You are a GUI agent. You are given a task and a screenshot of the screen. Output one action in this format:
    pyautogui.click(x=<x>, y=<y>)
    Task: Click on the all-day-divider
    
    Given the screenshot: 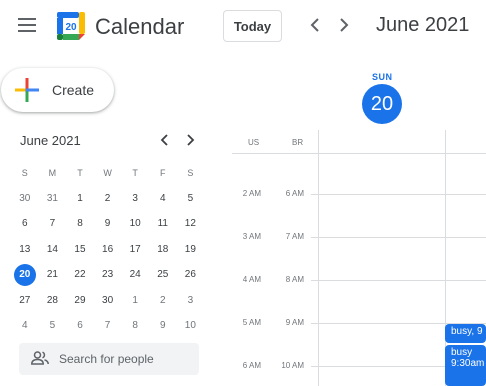 What is the action you would take?
    pyautogui.click(x=359, y=153)
    